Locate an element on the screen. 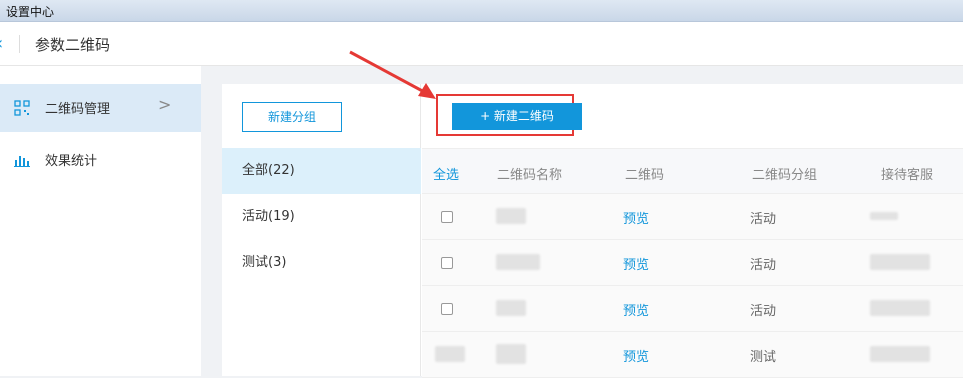 The height and width of the screenshot is (378, 963). chevron-right-icon: > is located at coordinates (165, 104).